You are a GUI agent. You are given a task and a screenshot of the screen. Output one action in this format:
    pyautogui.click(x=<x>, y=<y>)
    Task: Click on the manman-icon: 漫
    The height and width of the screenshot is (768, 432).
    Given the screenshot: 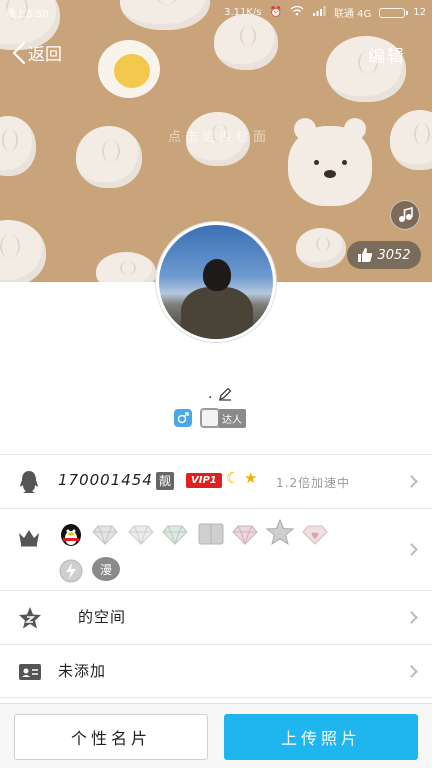 What is the action you would take?
    pyautogui.click(x=106, y=569)
    